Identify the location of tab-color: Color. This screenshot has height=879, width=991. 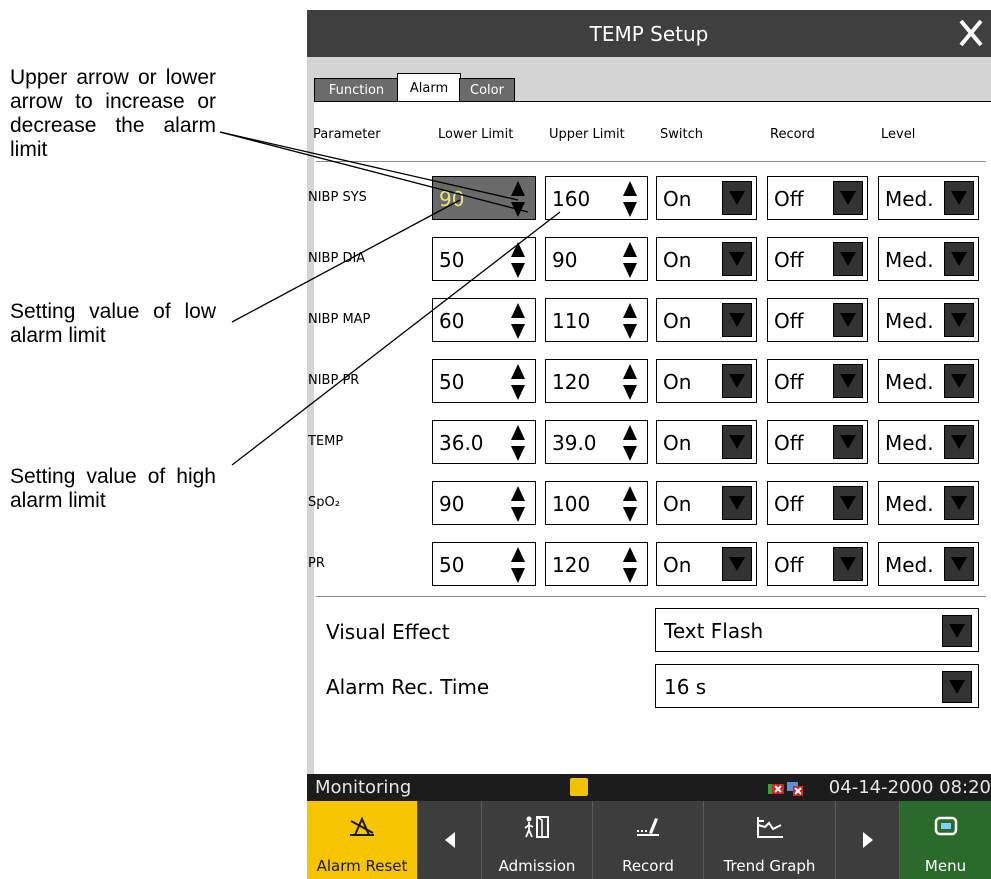
(487, 90).